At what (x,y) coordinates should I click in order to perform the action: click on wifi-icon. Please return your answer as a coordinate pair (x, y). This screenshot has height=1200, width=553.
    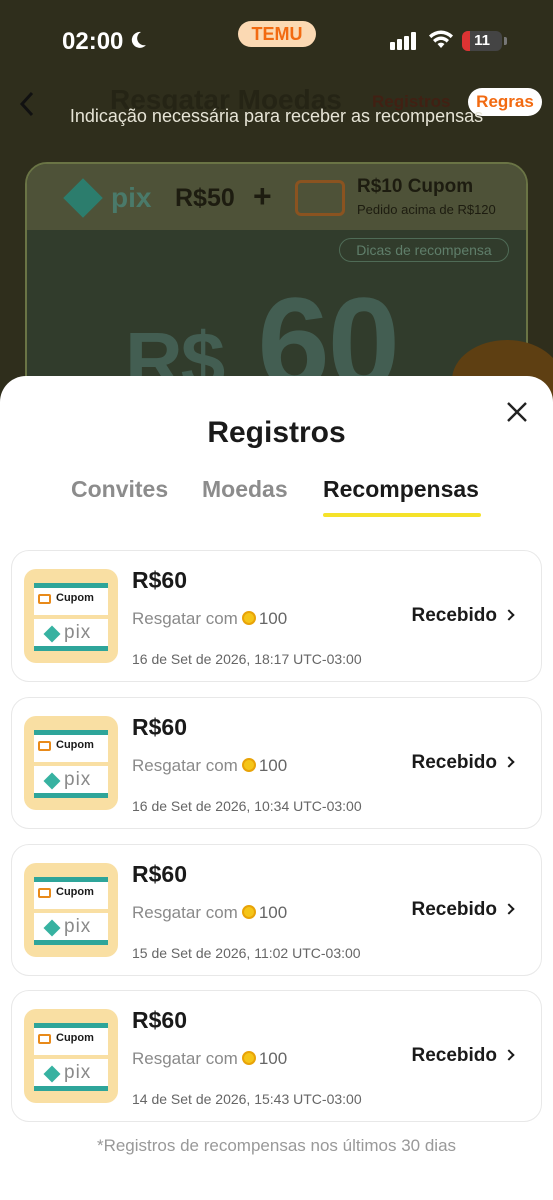
    Looking at the image, I should click on (441, 39).